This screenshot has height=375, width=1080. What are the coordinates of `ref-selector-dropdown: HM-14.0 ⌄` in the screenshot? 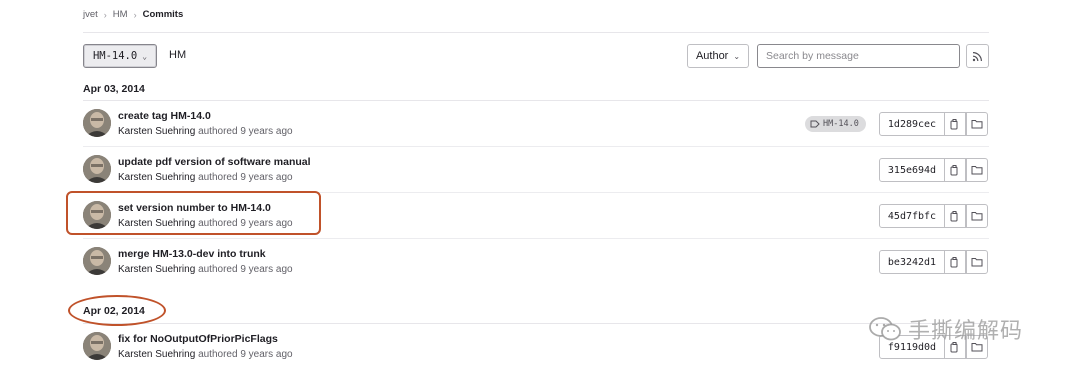 It's located at (120, 56).